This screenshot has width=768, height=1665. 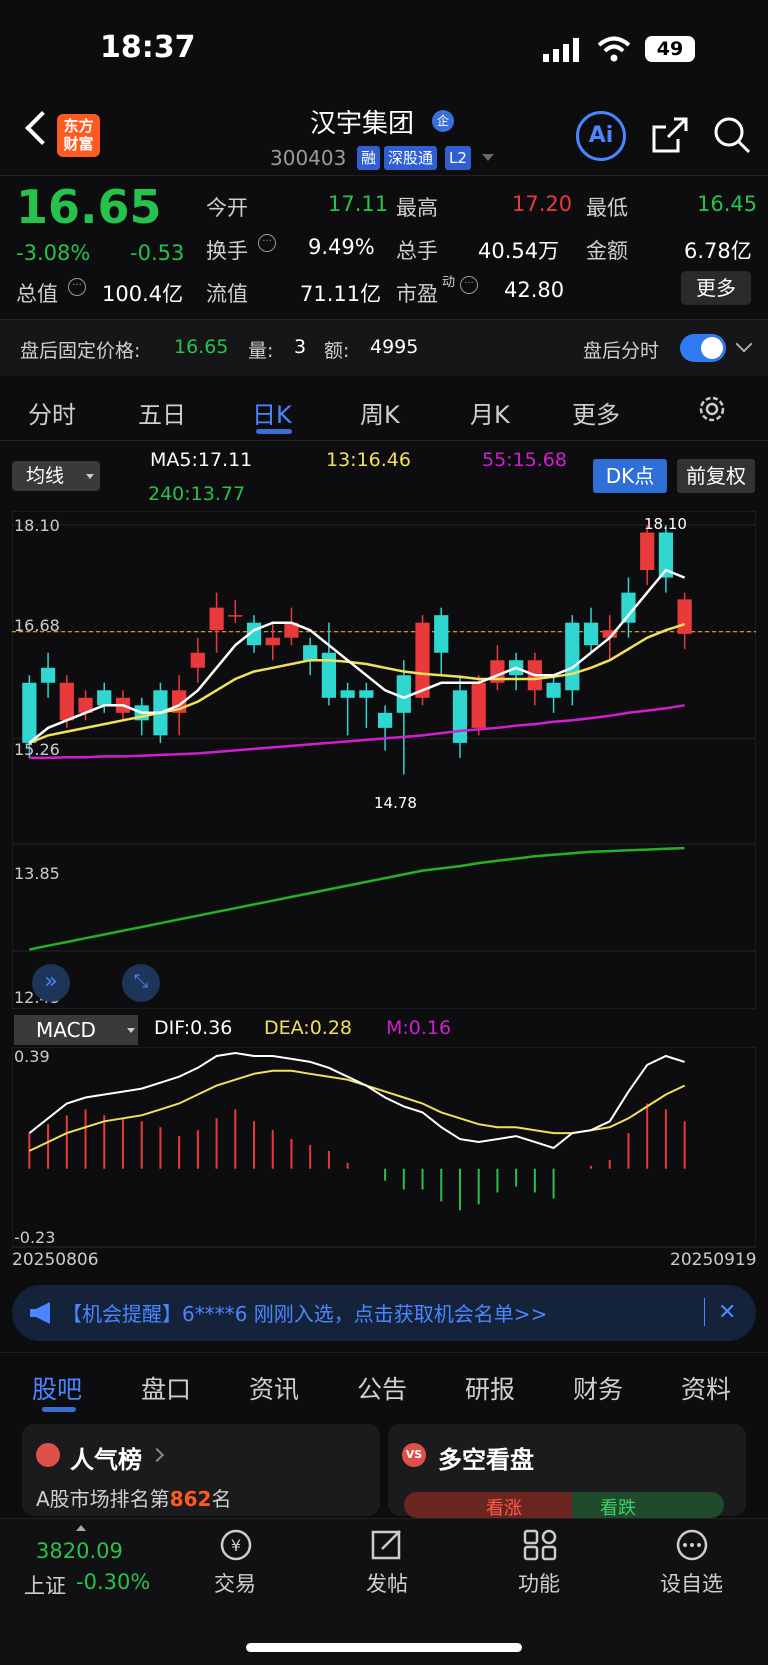 What do you see at coordinates (48, 1455) in the screenshot?
I see `ranking-icon` at bounding box center [48, 1455].